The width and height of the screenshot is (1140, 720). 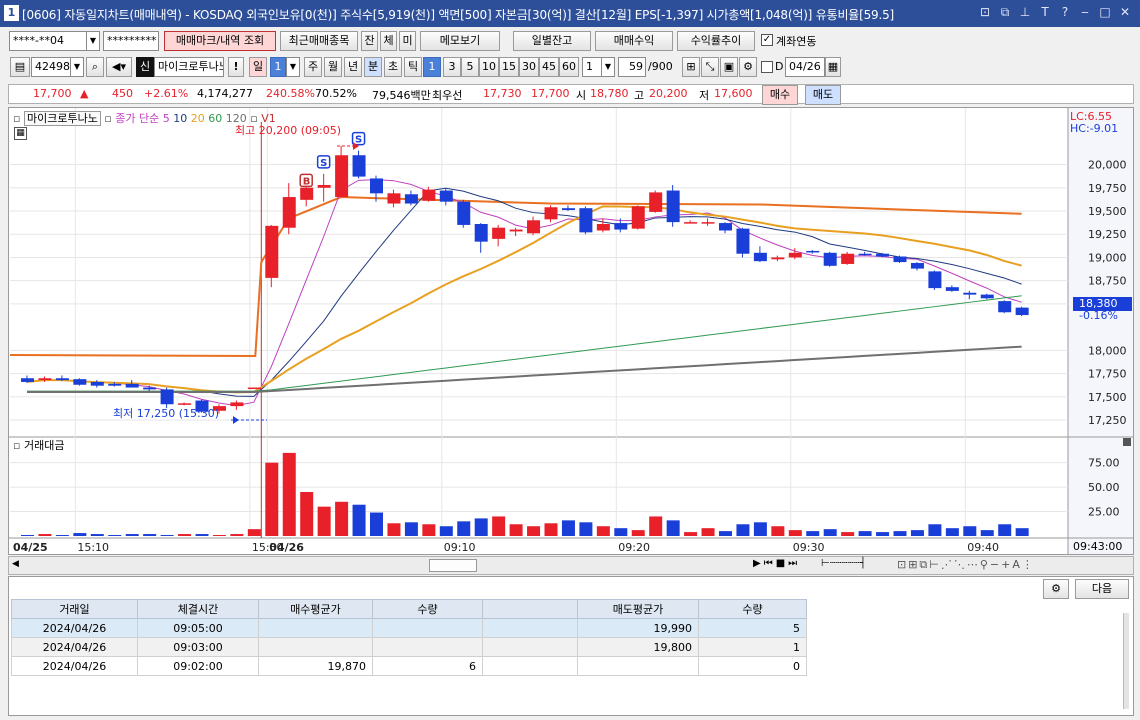 What do you see at coordinates (767, 40) in the screenshot?
I see `account-link-checkbox: ✓` at bounding box center [767, 40].